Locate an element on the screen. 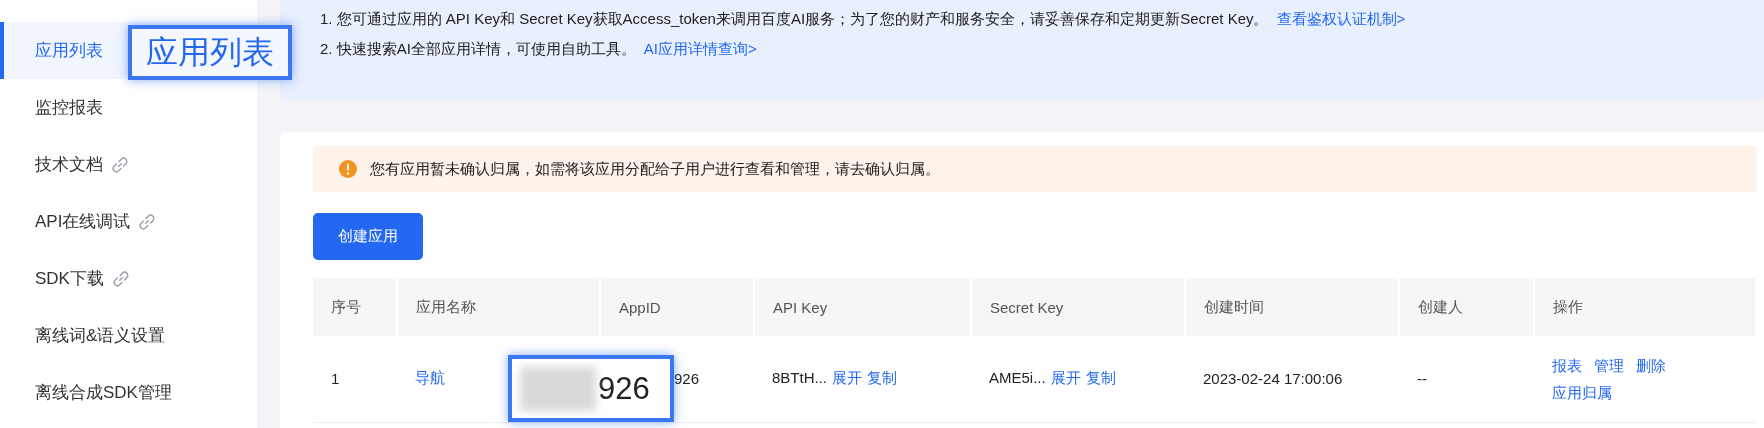 This screenshot has height=428, width=1764. table-cell: -- is located at coordinates (1466, 379).